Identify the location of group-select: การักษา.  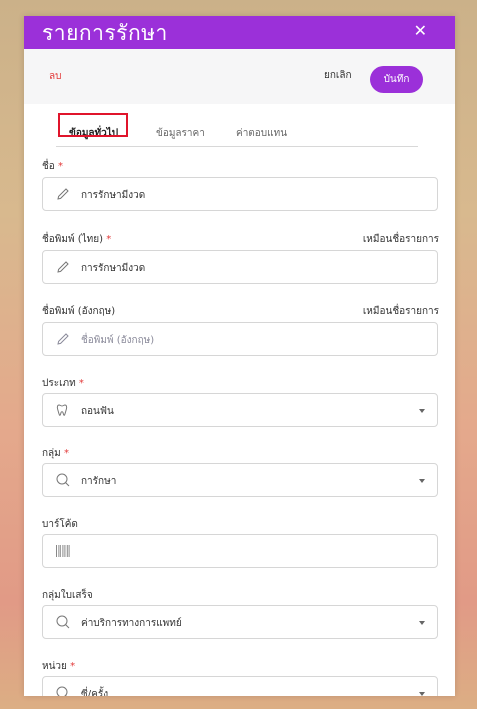
(240, 480).